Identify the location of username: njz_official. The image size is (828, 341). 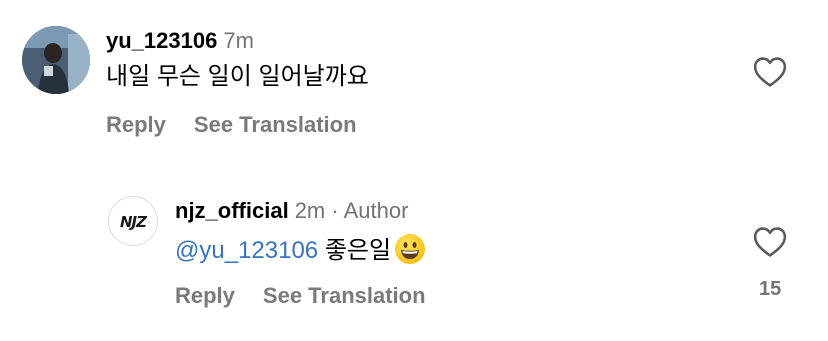
(232, 210).